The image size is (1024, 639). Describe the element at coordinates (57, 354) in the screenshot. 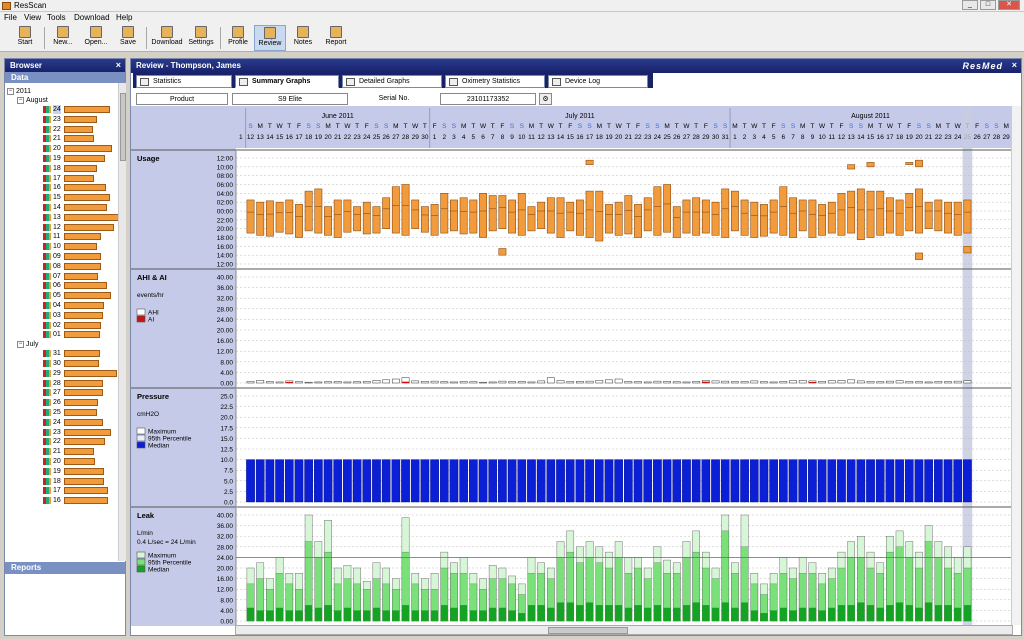

I see `tree-day-label: 31` at that location.